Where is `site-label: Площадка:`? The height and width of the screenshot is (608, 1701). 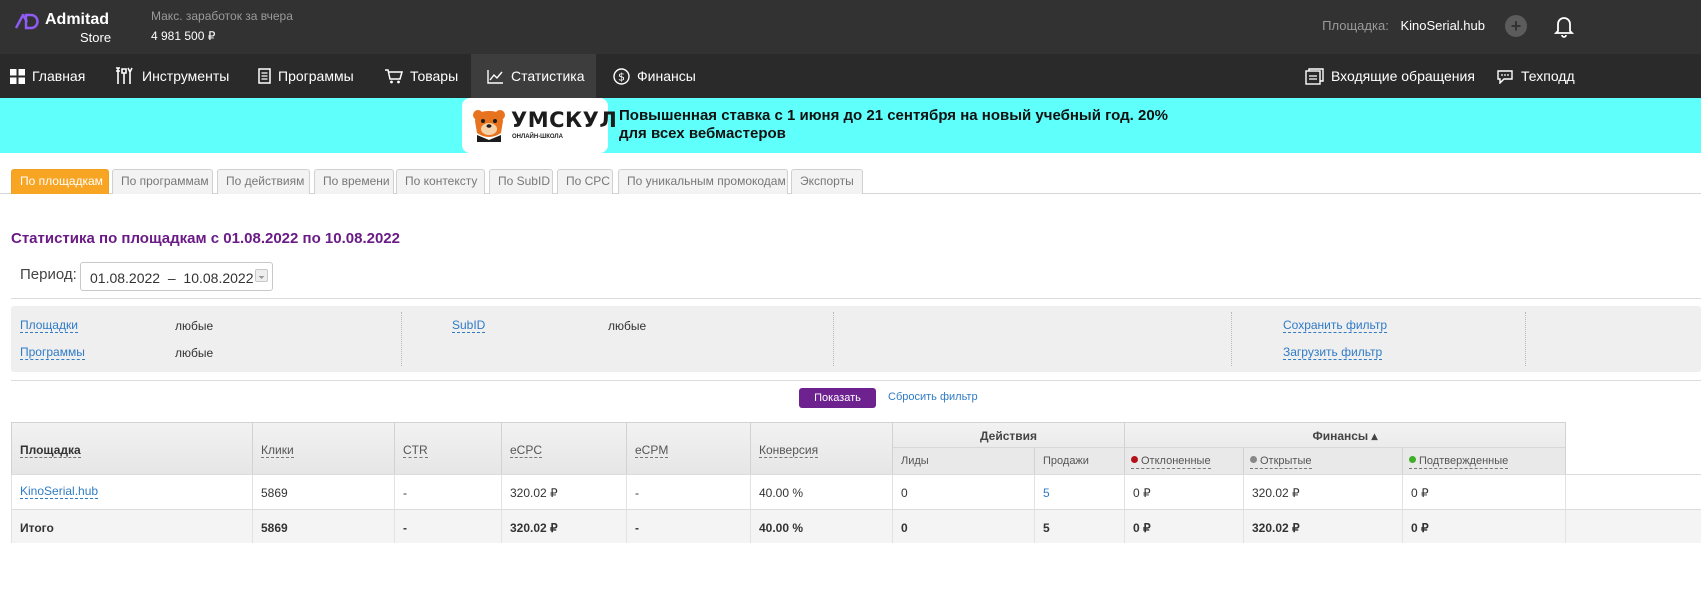 site-label: Площадка: is located at coordinates (1355, 25).